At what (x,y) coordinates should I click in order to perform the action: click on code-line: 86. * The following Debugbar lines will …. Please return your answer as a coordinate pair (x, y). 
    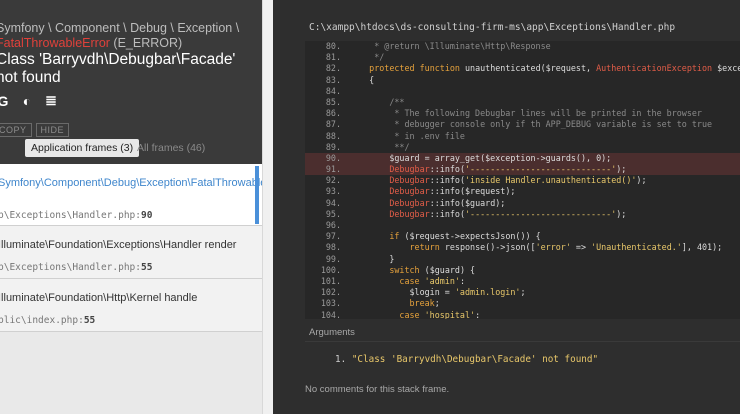
    Looking at the image, I should click on (522, 113).